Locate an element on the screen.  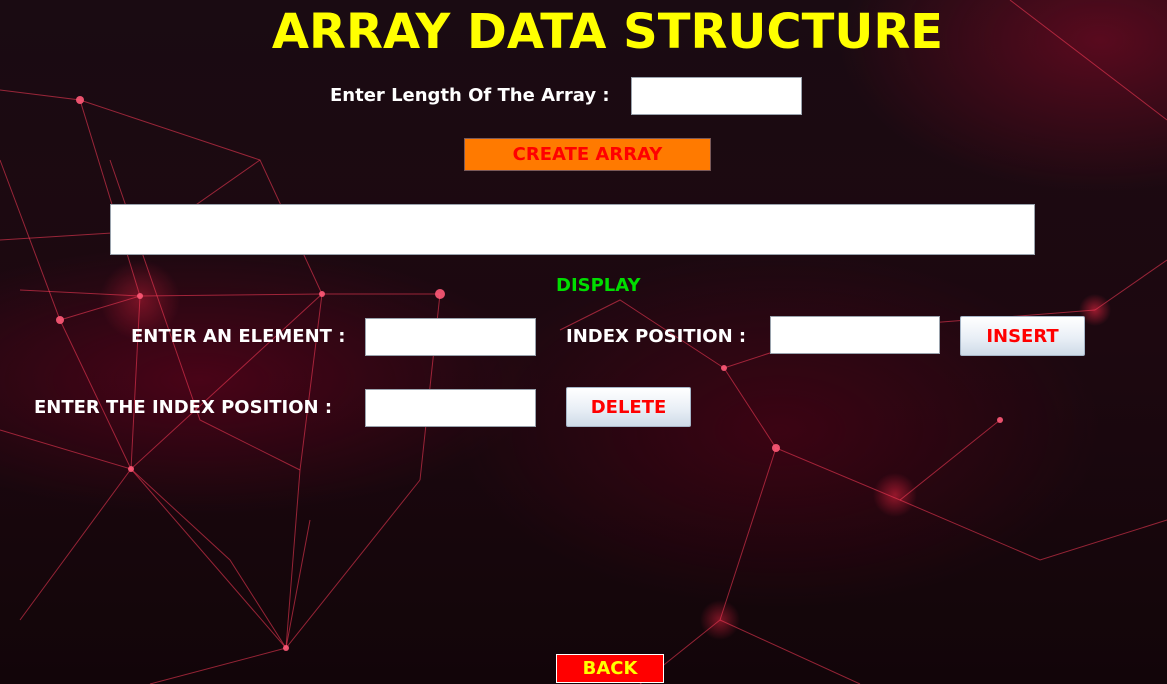
array-length-input is located at coordinates (716, 96).